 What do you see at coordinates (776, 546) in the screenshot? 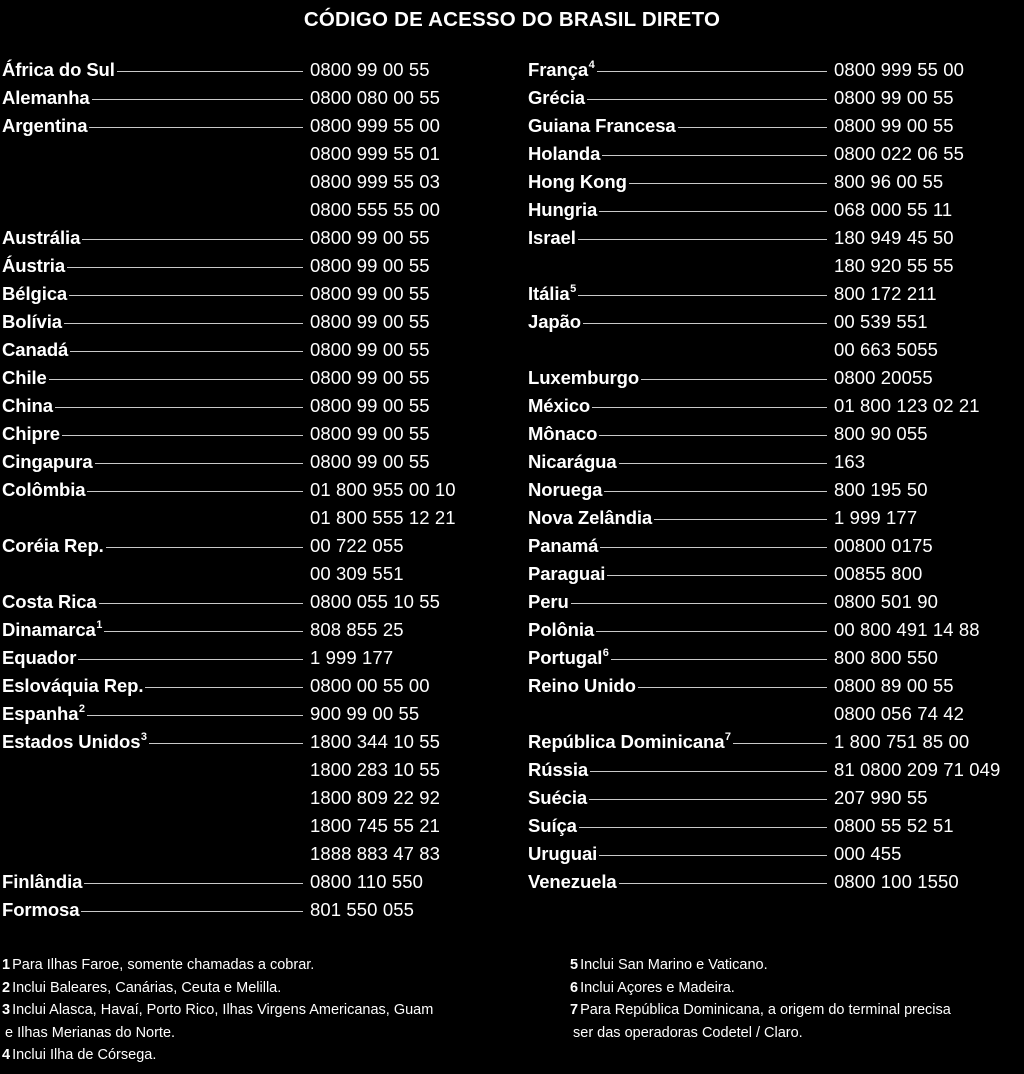
I see `country-row: Panamá 00800 0175` at bounding box center [776, 546].